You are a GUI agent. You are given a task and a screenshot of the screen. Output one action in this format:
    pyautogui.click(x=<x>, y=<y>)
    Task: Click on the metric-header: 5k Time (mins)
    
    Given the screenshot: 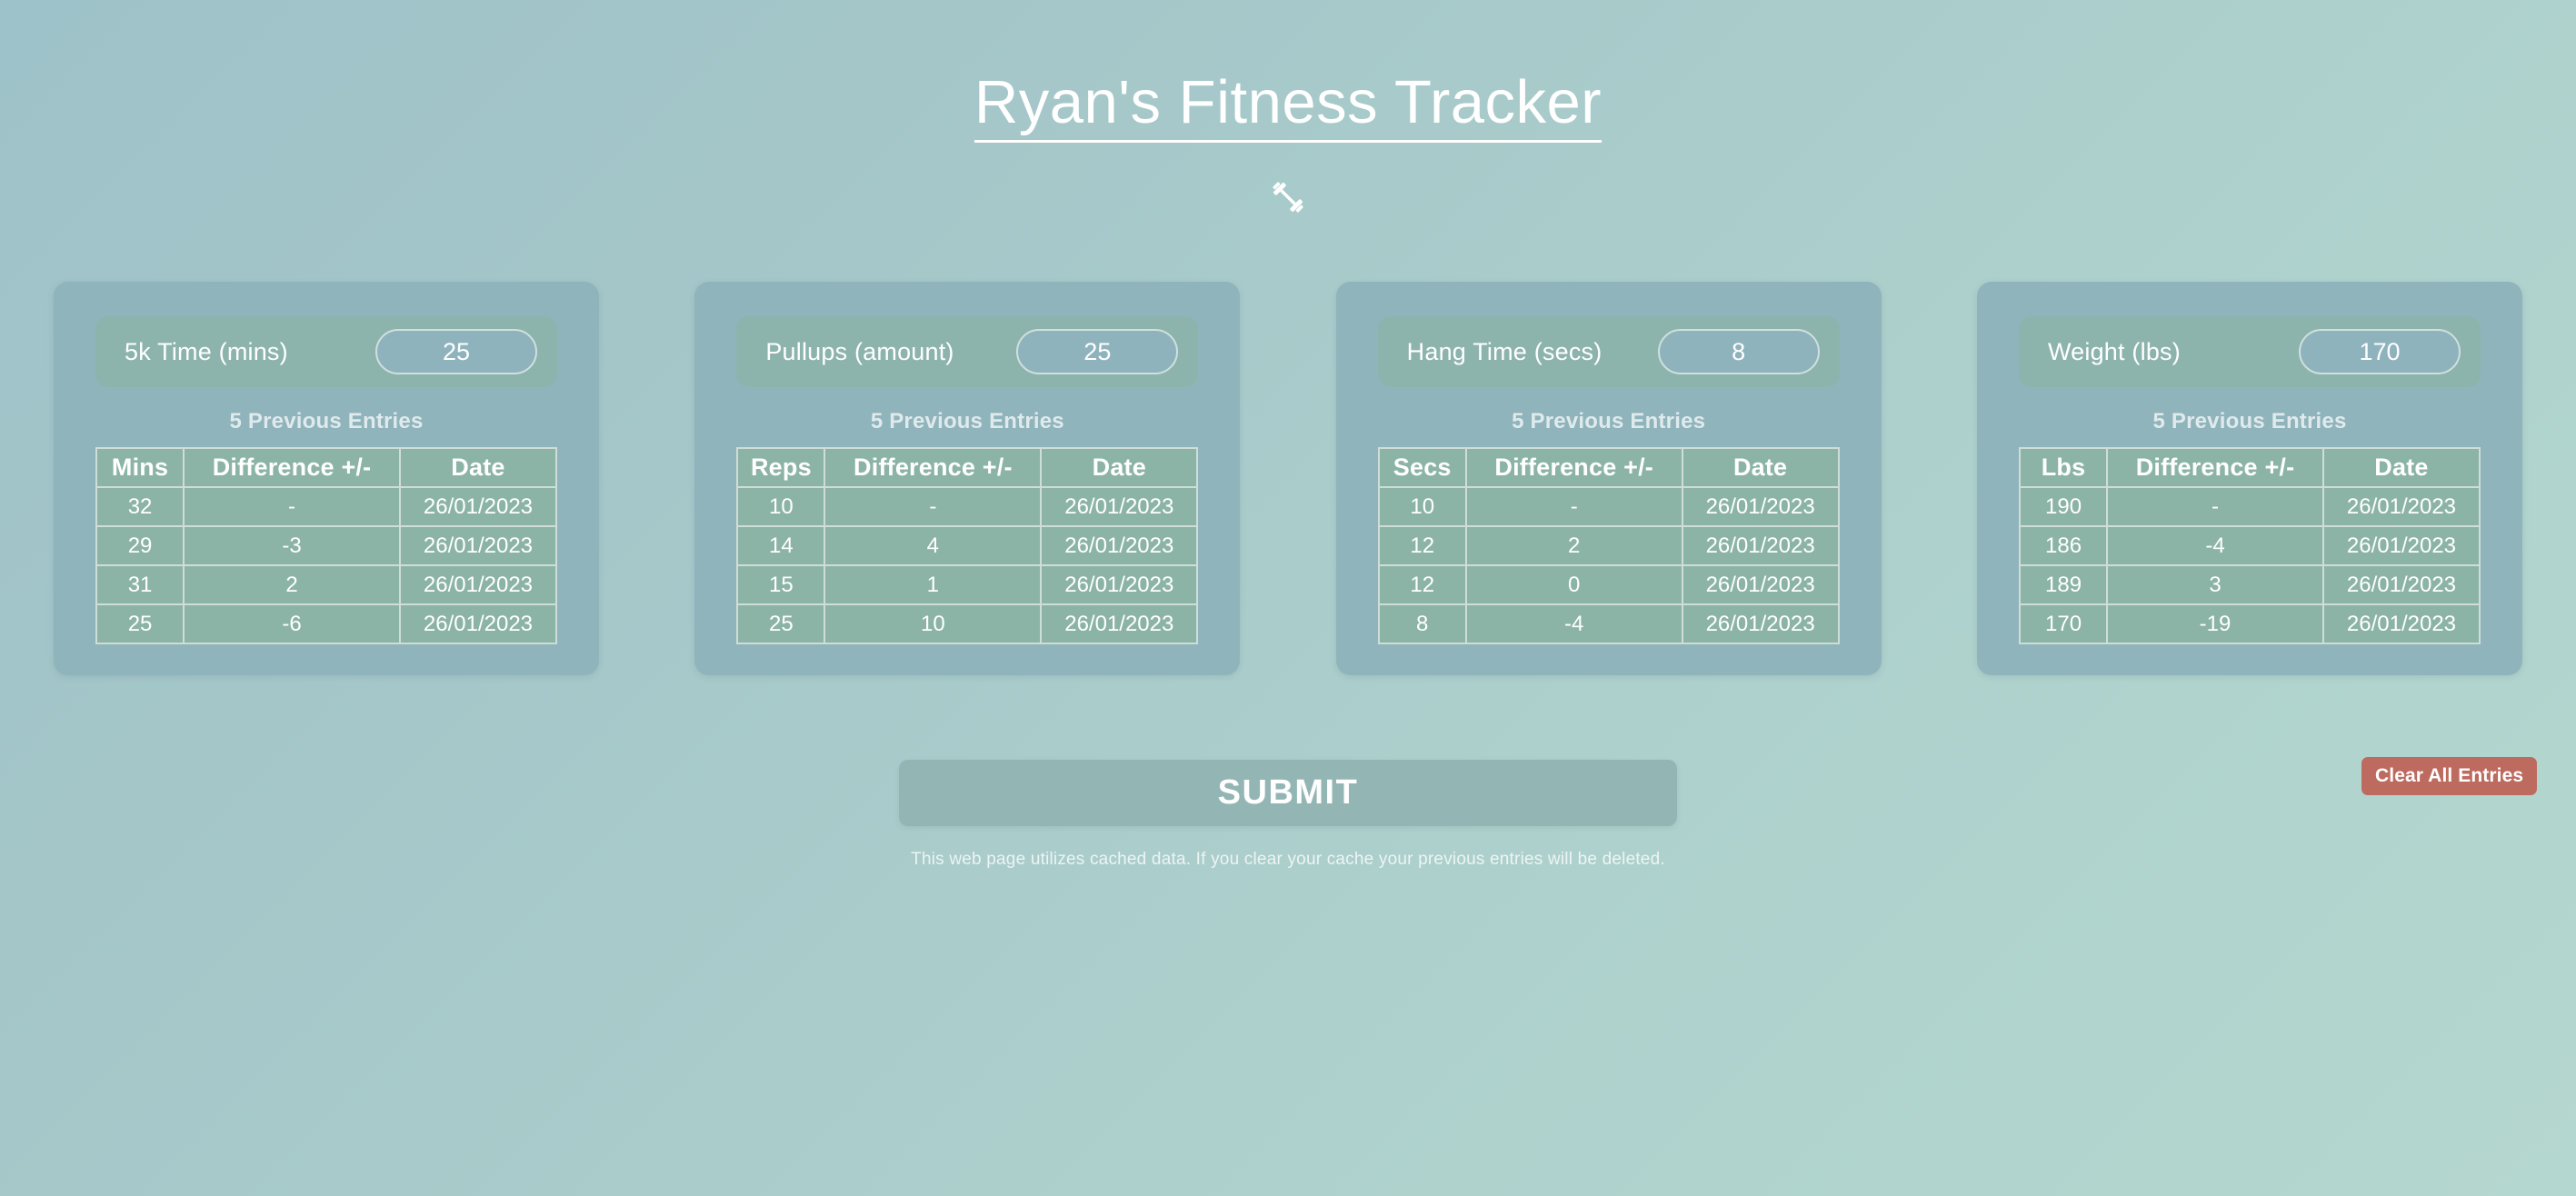 What is the action you would take?
    pyautogui.click(x=326, y=351)
    